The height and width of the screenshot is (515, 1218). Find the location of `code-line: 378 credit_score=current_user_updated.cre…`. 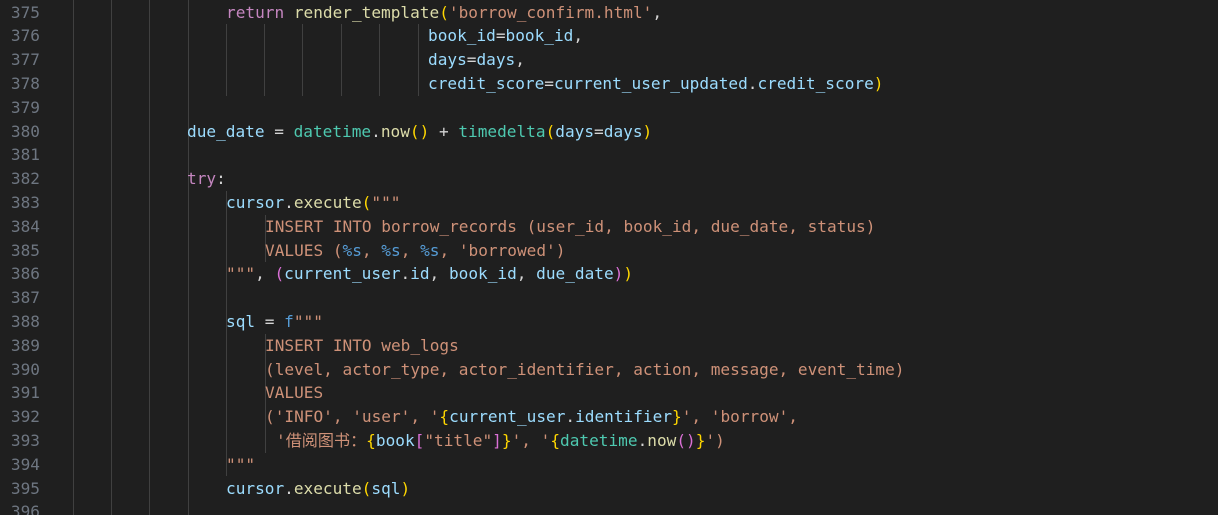

code-line: 378 credit_score=current_user_updated.cre… is located at coordinates (609, 84).